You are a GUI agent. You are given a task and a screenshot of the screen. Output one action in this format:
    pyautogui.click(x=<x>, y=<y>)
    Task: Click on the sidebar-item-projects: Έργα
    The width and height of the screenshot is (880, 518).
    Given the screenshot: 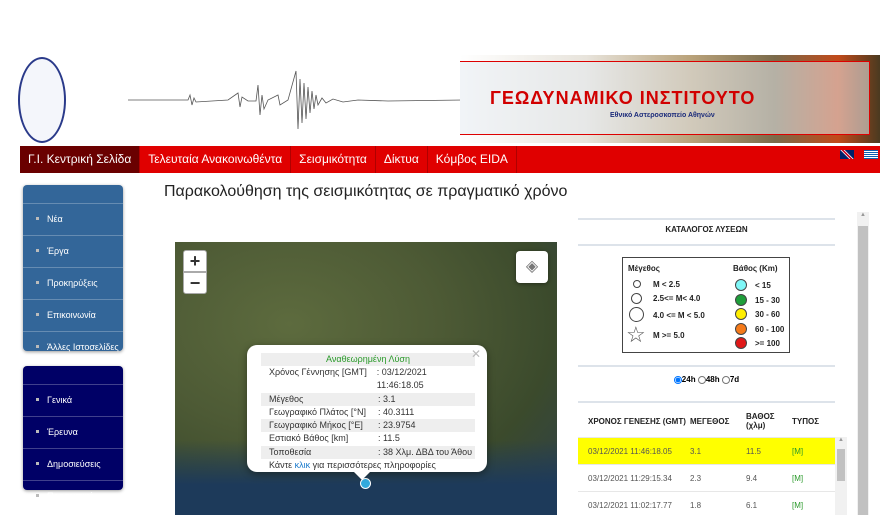 What is the action you would take?
    pyautogui.click(x=73, y=251)
    